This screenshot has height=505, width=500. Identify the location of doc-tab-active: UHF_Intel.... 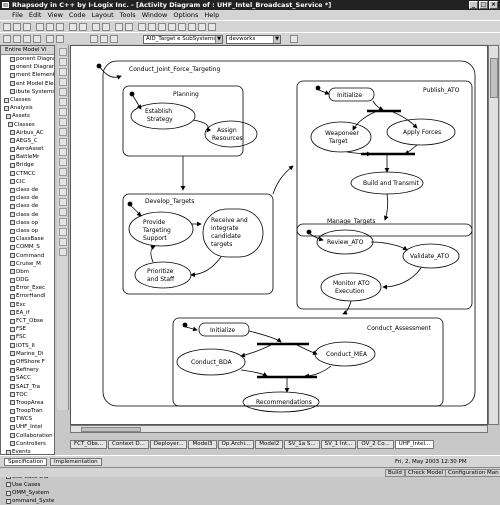
(414, 444).